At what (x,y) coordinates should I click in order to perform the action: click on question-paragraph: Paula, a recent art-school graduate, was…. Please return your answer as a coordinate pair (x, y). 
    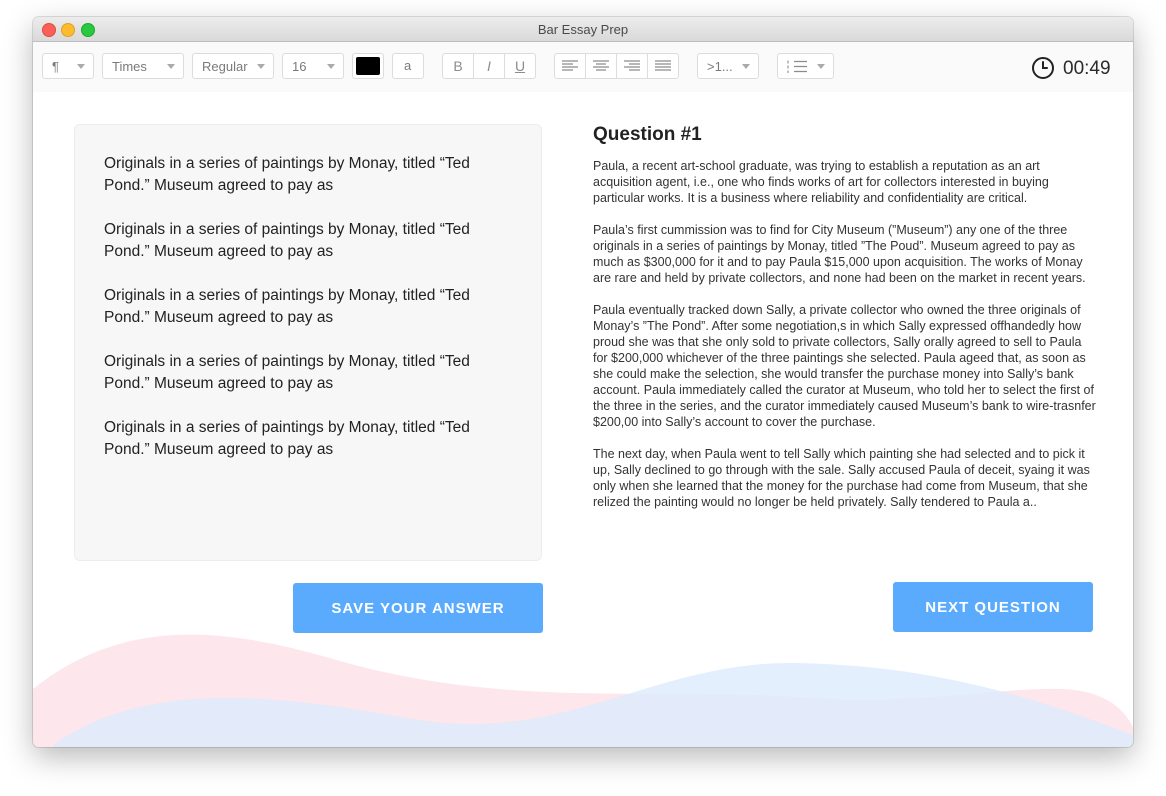
    Looking at the image, I should click on (821, 182).